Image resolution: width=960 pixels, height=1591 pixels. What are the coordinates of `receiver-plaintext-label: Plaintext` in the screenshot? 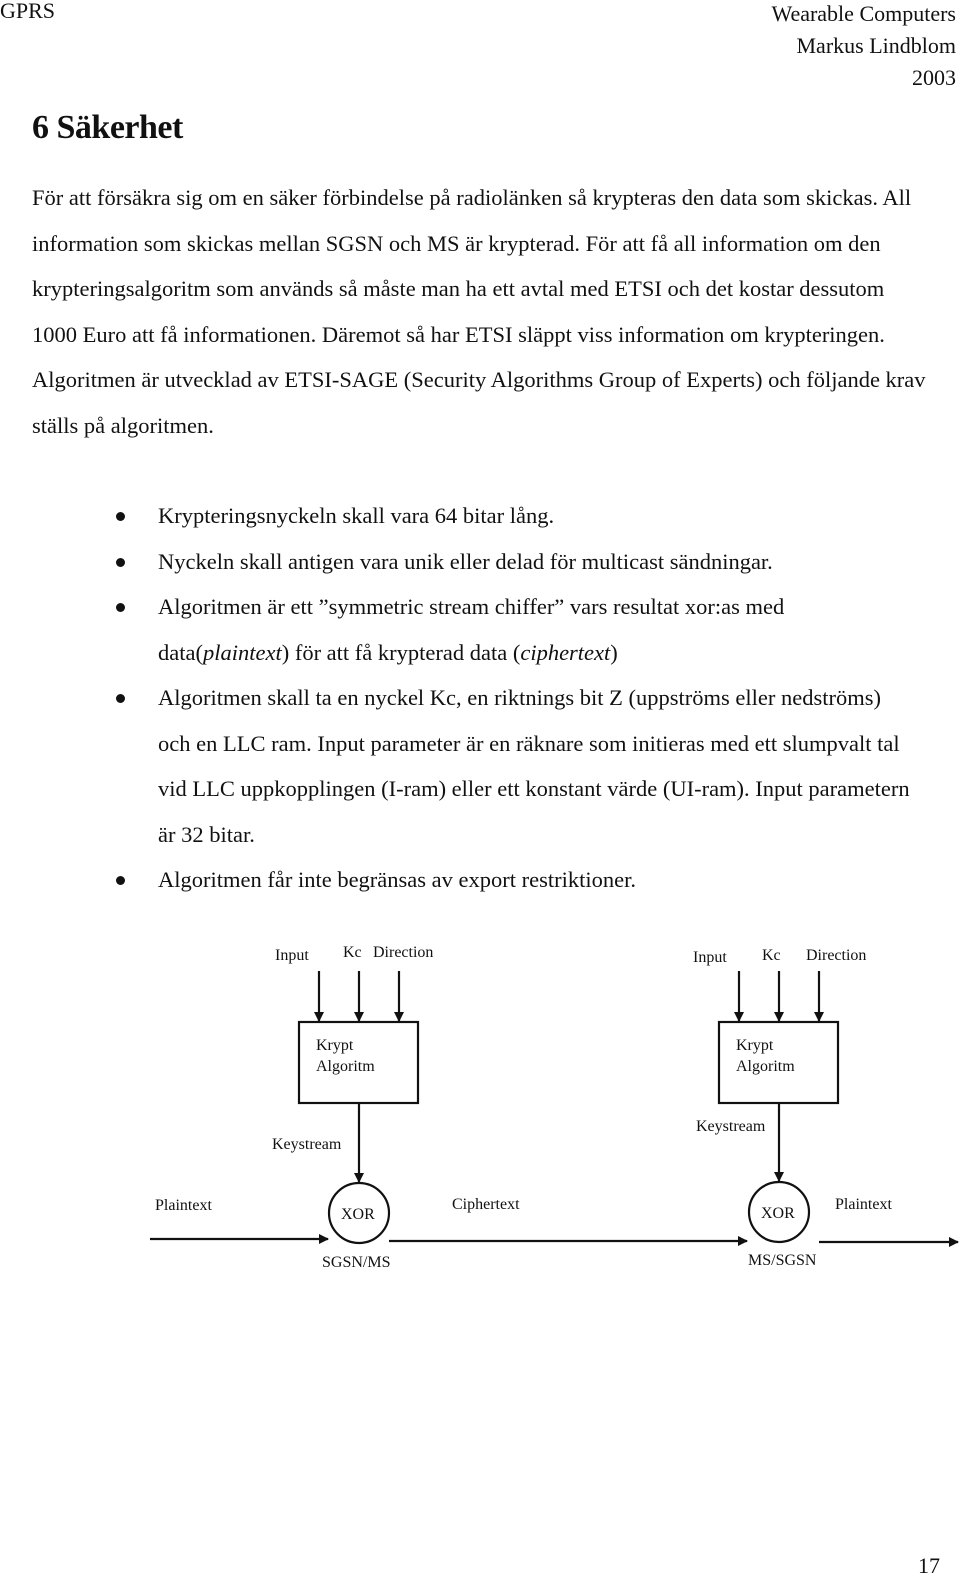 It's located at (863, 1204).